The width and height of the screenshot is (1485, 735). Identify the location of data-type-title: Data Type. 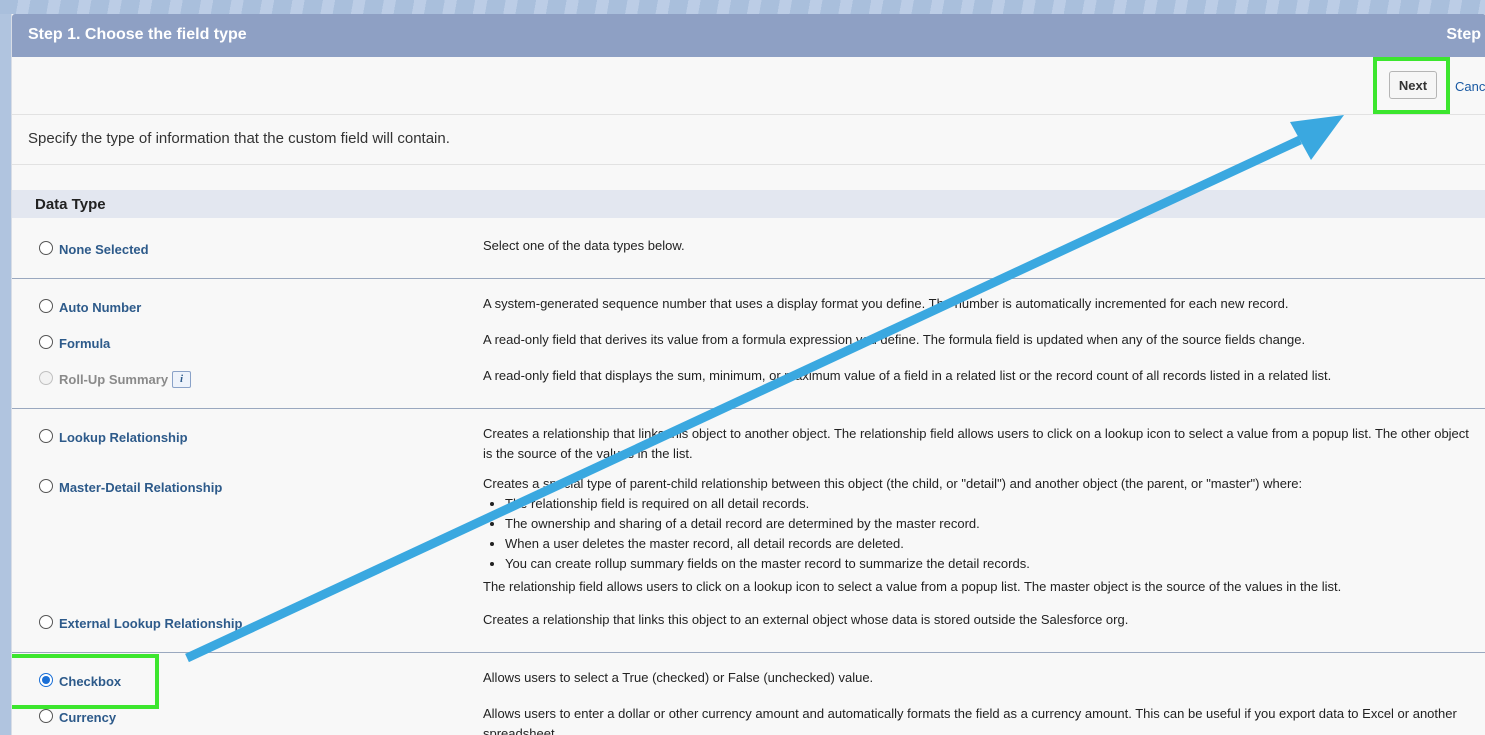
(70, 204).